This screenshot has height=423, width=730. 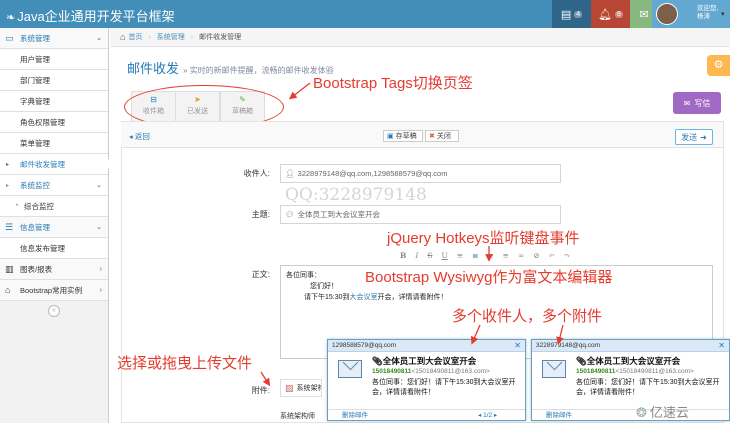 What do you see at coordinates (299, 91) in the screenshot?
I see `arrow-to-tabs` at bounding box center [299, 91].